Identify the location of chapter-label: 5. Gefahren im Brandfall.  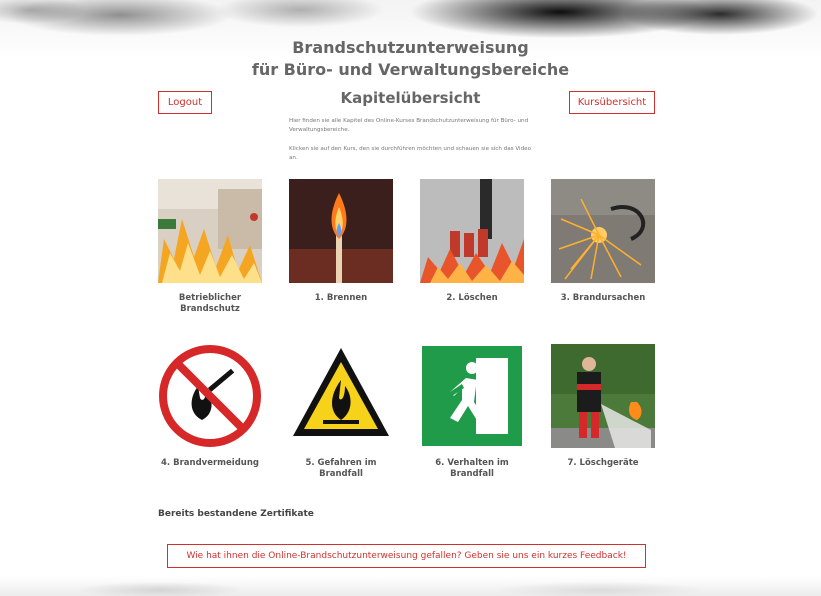
(341, 468).